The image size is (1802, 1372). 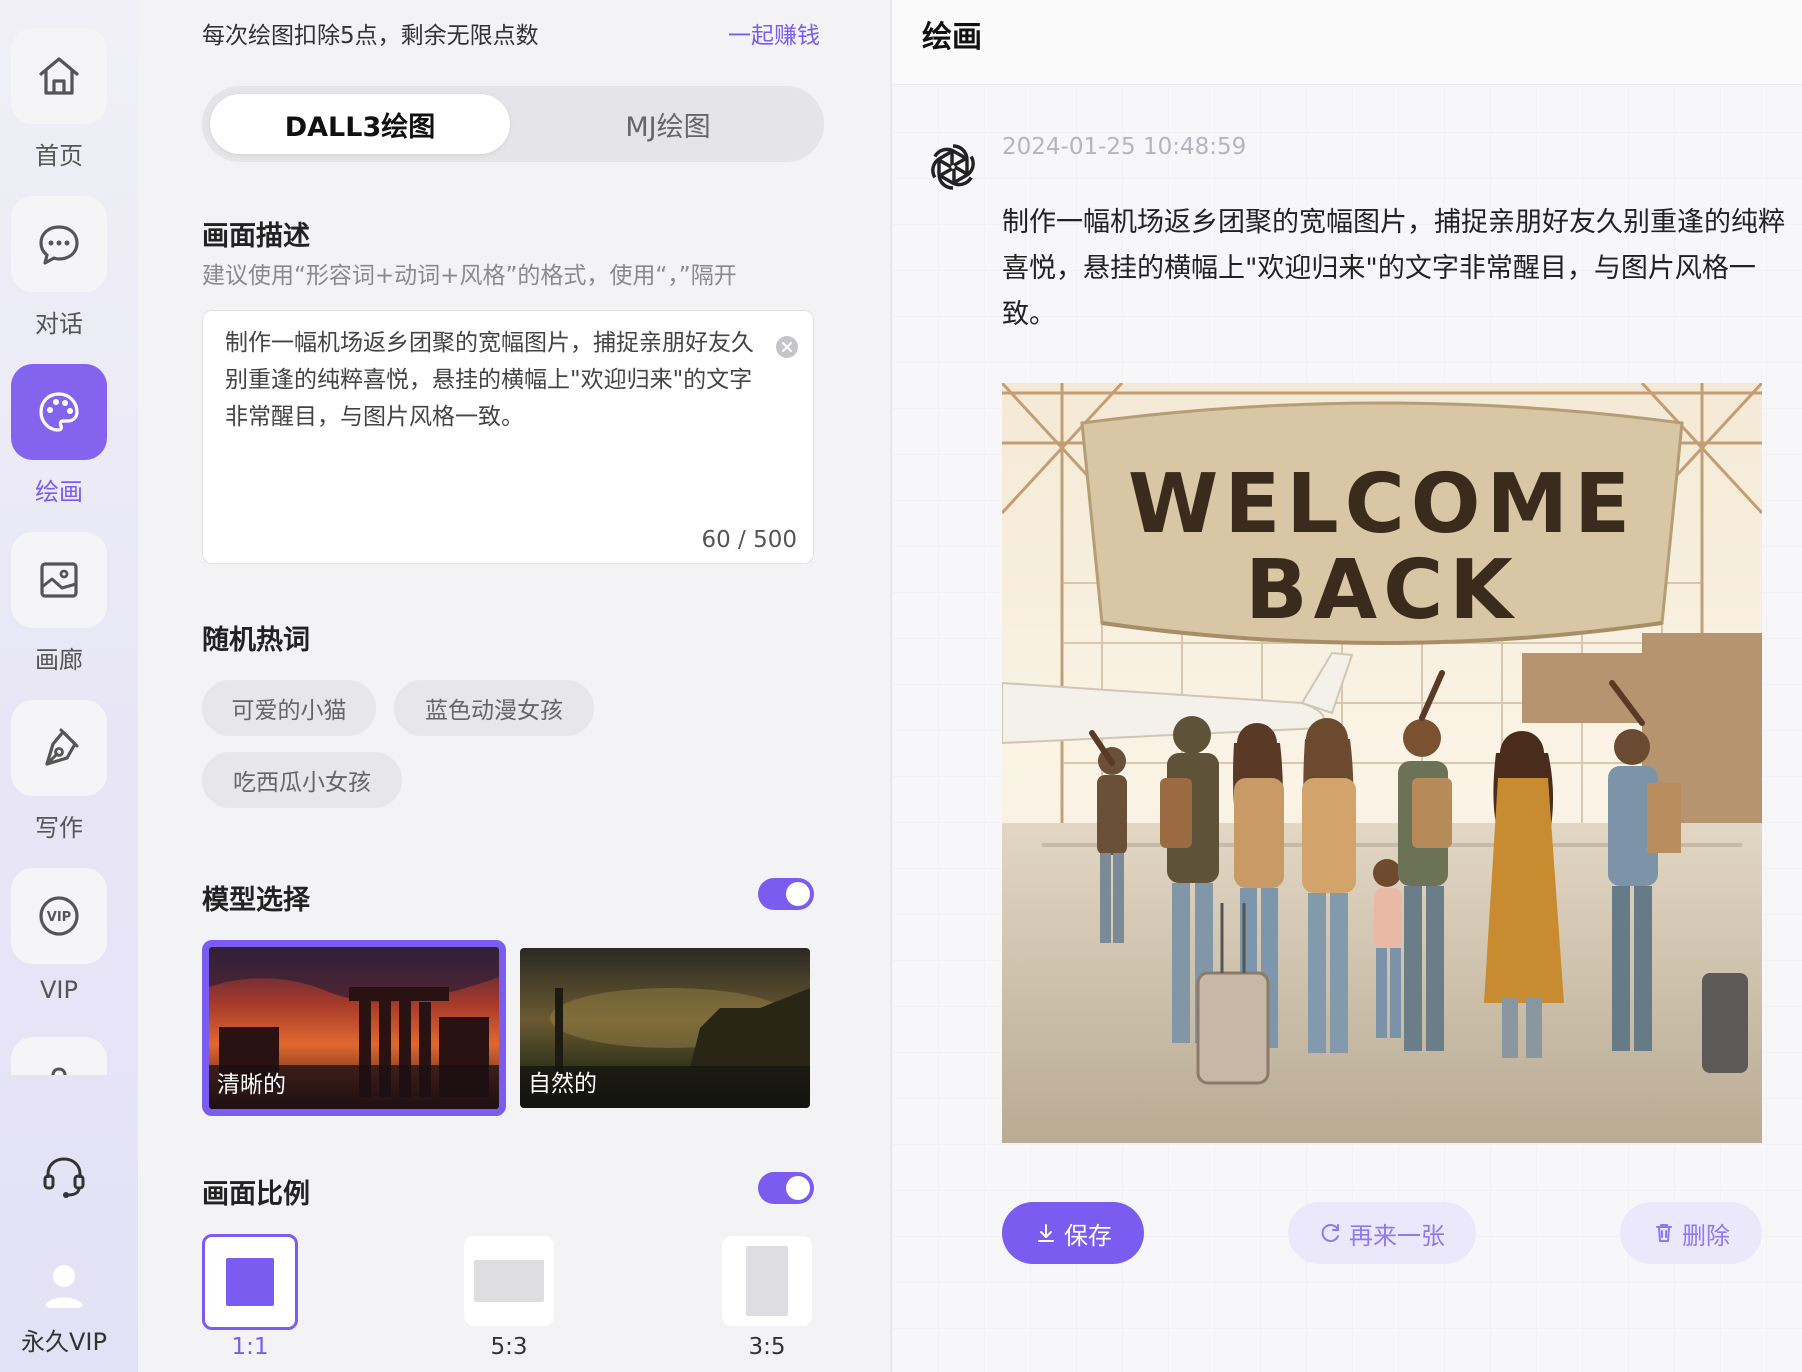 I want to click on save-button: 保存, so click(x=1073, y=1233).